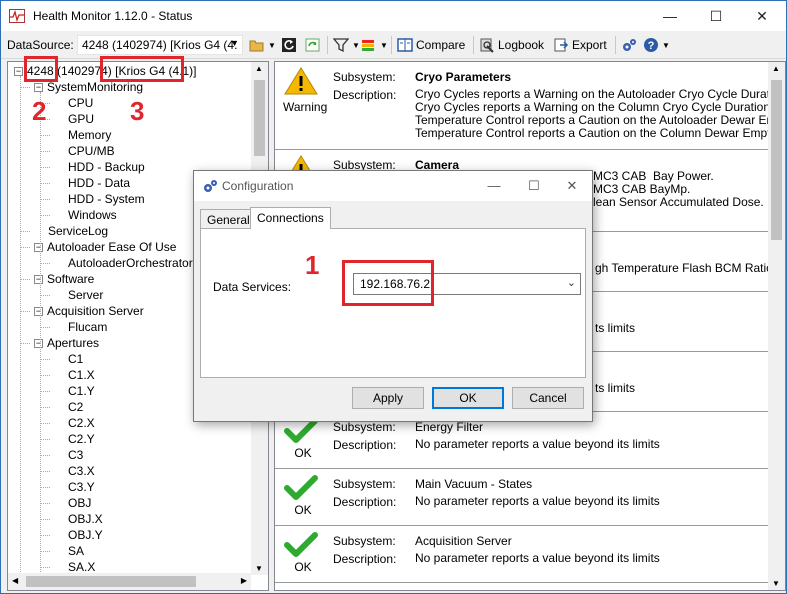 The height and width of the screenshot is (594, 787). What do you see at coordinates (113, 16) in the screenshot?
I see `window-title: Health Monitor 1.12.0 - Status` at bounding box center [113, 16].